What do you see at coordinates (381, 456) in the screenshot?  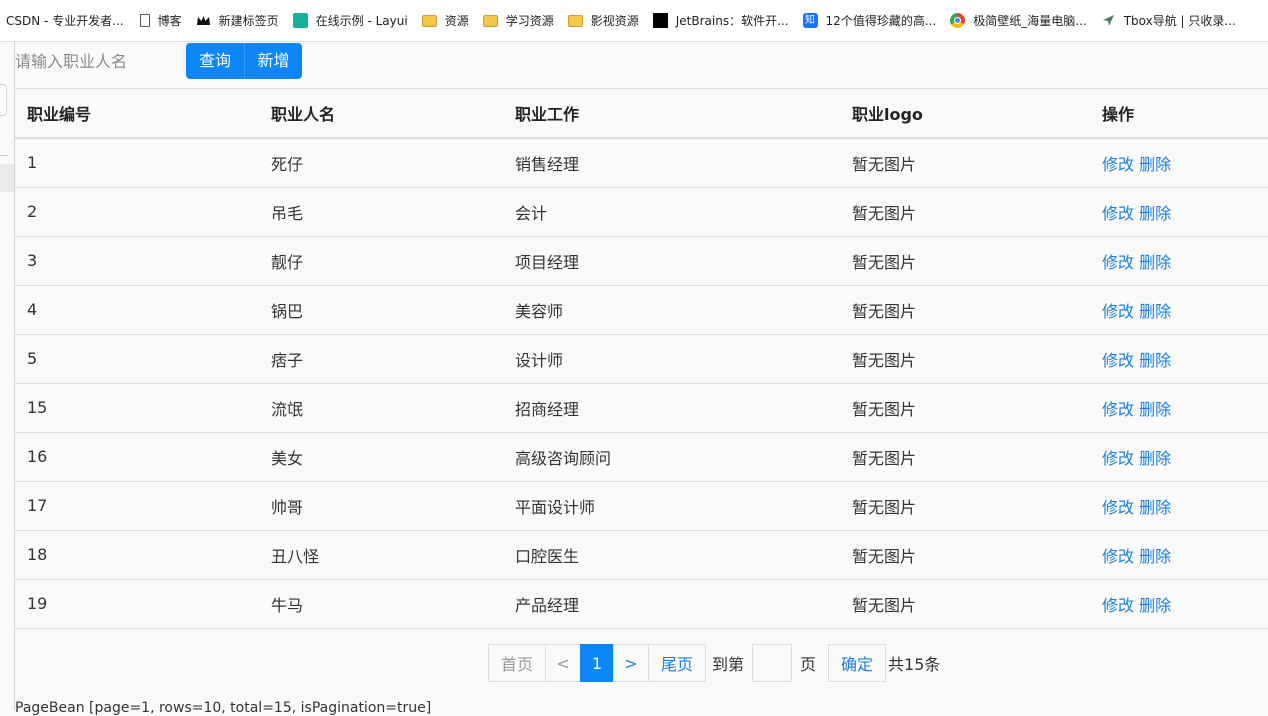 I see `cell-name: 美女` at bounding box center [381, 456].